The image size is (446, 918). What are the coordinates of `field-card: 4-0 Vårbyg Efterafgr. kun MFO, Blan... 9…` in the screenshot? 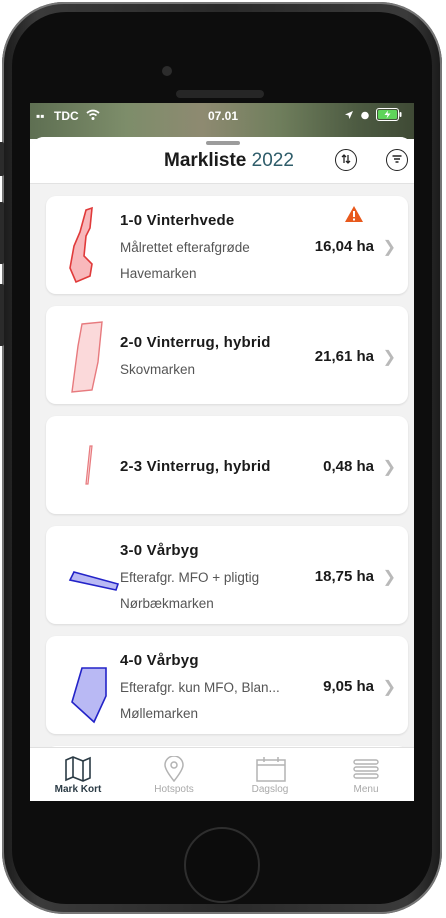 It's located at (227, 685).